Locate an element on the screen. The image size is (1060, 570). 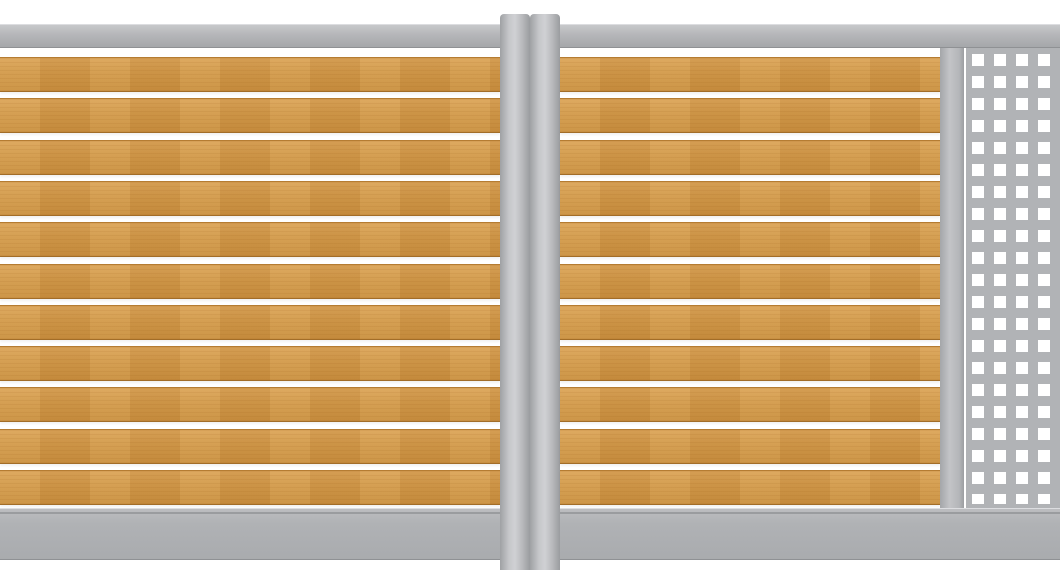
center-post-left is located at coordinates (515, 292).